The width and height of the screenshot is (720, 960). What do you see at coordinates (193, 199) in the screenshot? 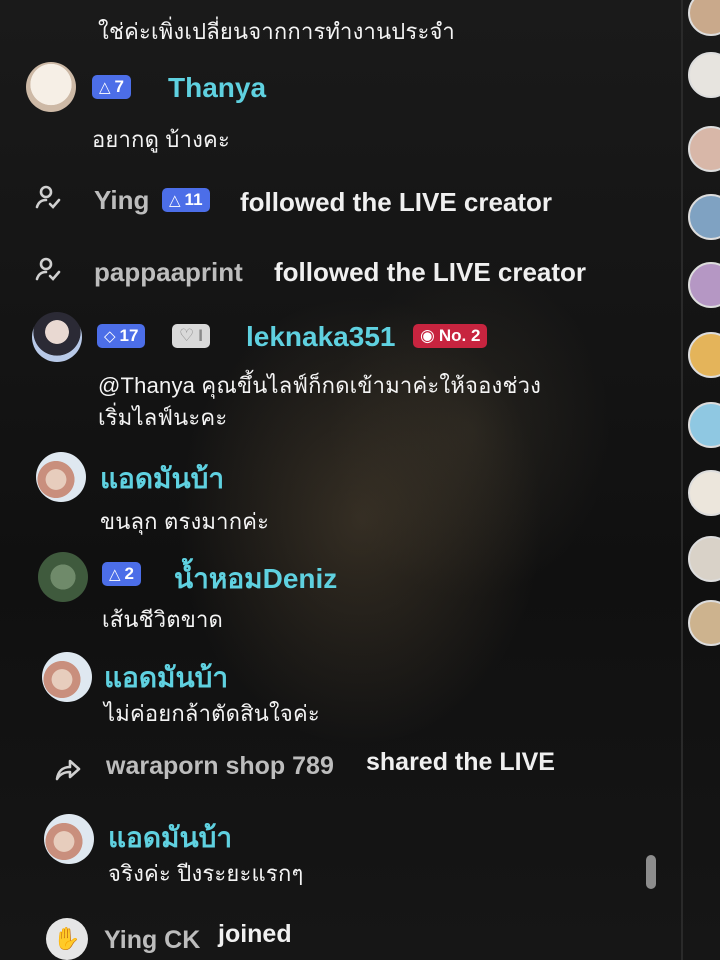
I see `level-number: 11` at bounding box center [193, 199].